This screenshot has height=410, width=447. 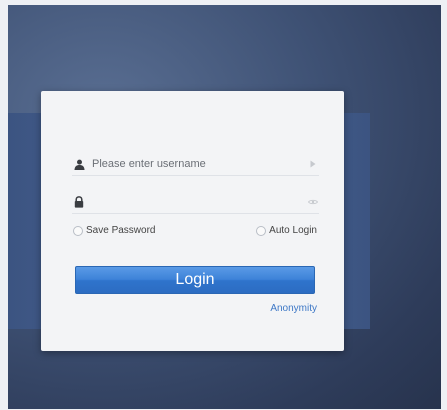 What do you see at coordinates (121, 230) in the screenshot?
I see `save-password-label: Save Password` at bounding box center [121, 230].